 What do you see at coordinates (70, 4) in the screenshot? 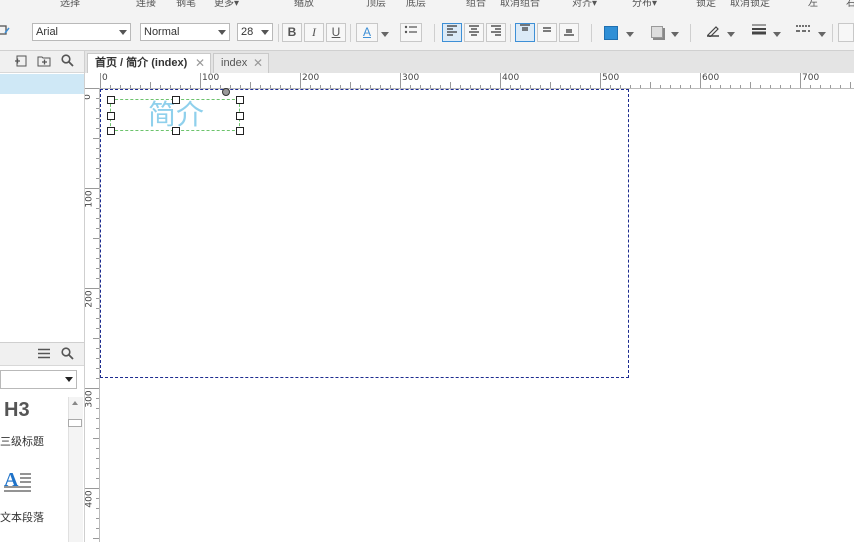
I see `menu-item-select: 选择` at bounding box center [70, 4].